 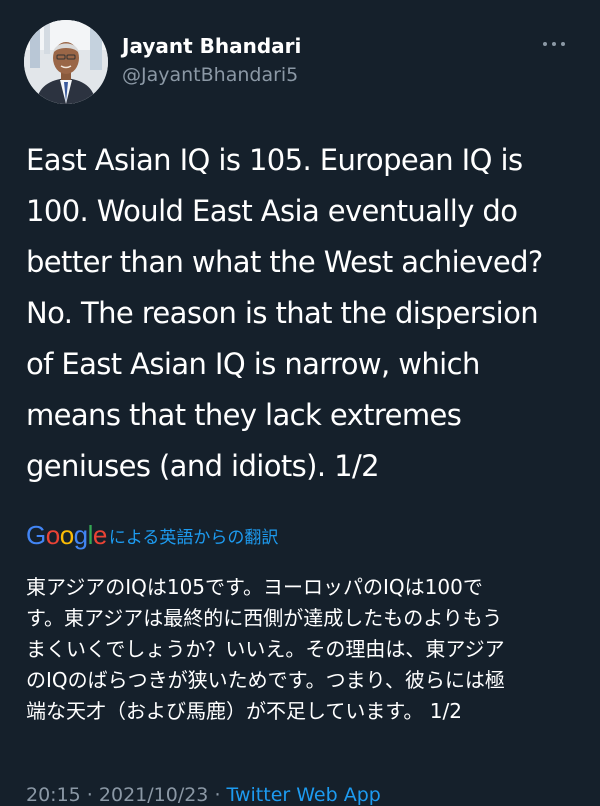 What do you see at coordinates (193, 537) in the screenshot?
I see `translation-label: による英語からの翻訳` at bounding box center [193, 537].